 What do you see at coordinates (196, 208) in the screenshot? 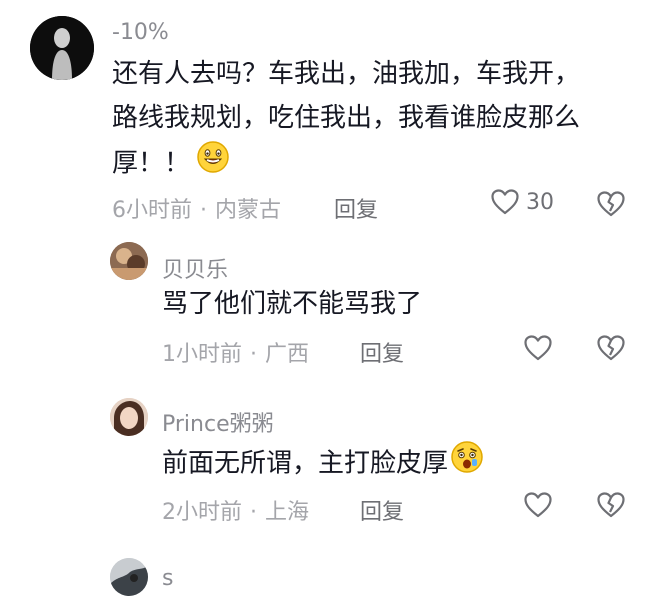
I see `comment-meta: 6小时前 · 内蒙古` at bounding box center [196, 208].